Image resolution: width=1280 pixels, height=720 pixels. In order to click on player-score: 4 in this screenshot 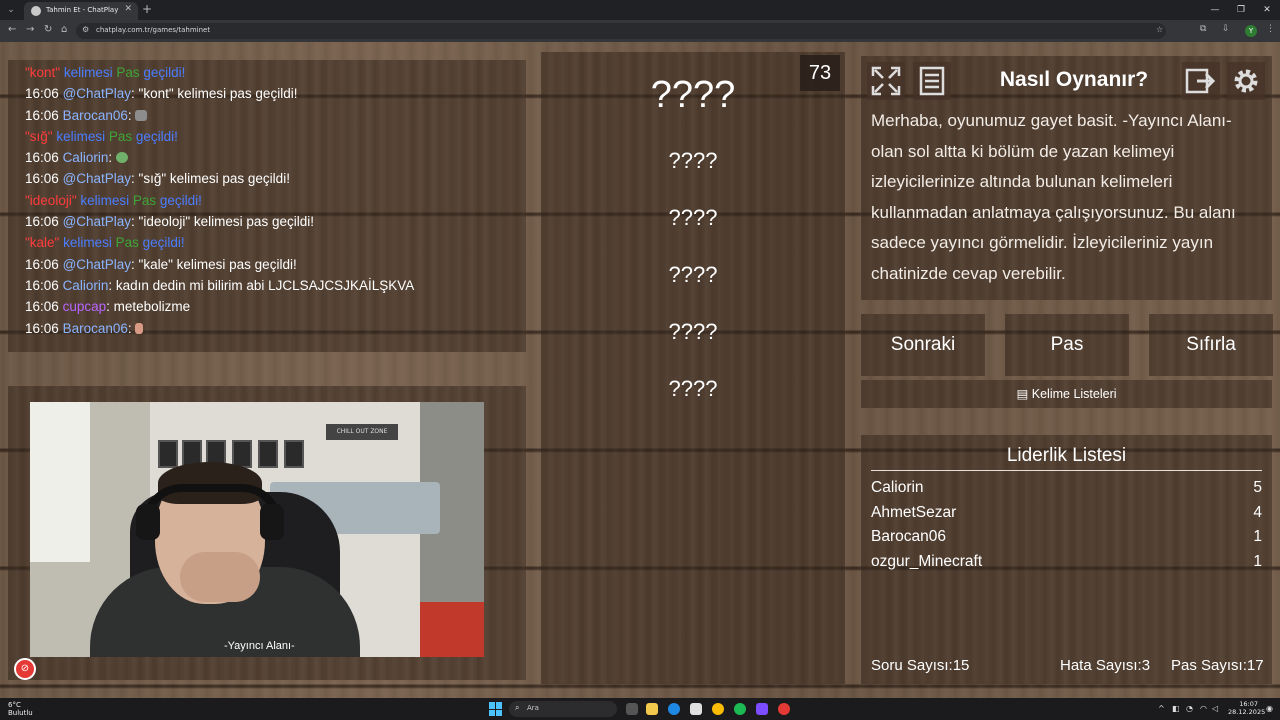, I will do `click(1257, 512)`.